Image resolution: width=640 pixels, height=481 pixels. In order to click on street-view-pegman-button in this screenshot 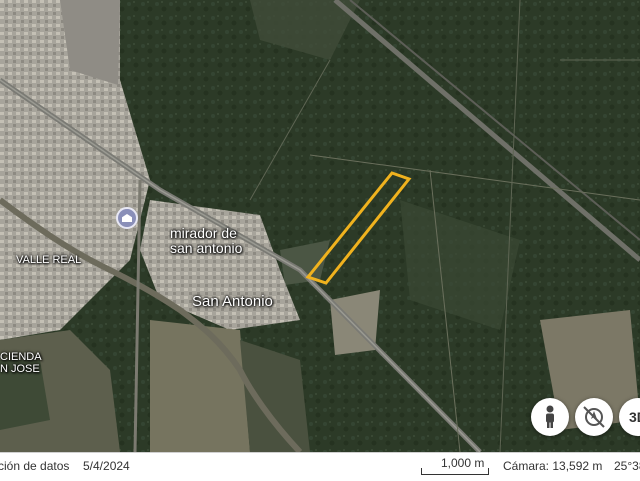, I will do `click(550, 417)`.